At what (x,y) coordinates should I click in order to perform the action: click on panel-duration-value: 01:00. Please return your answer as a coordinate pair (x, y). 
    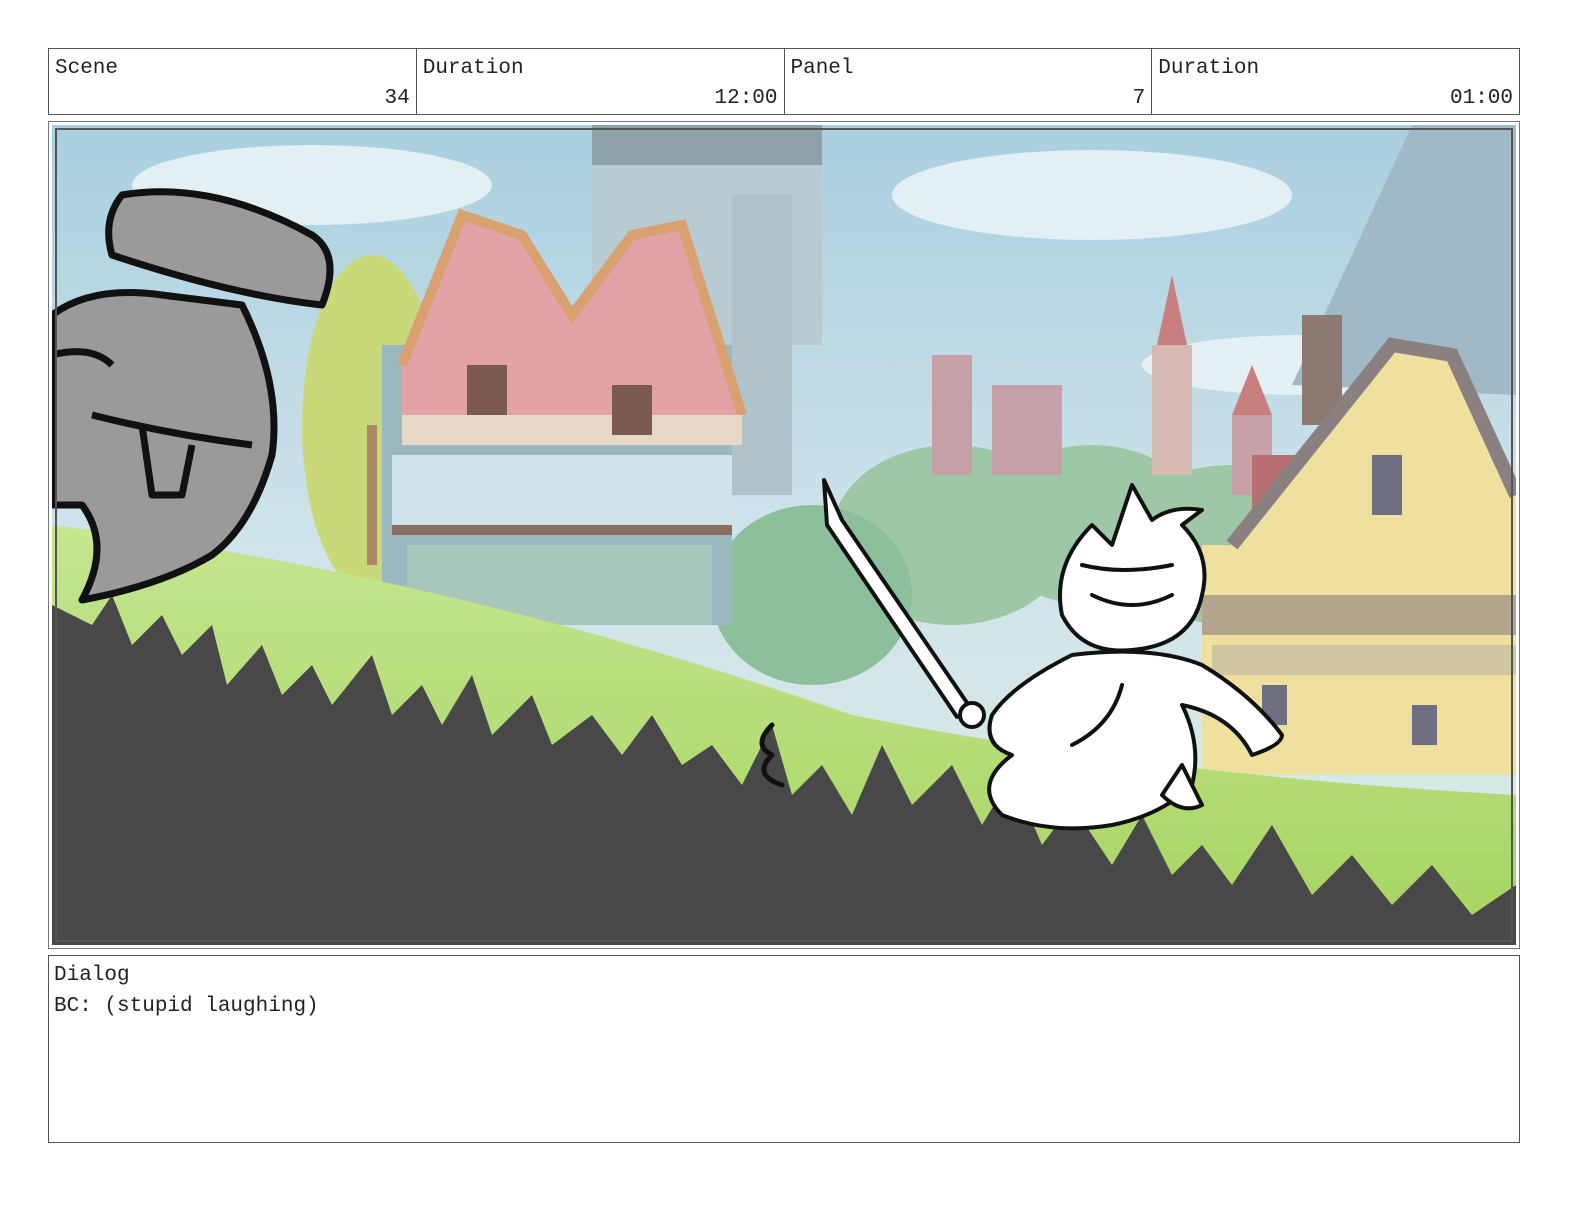
    Looking at the image, I should click on (1481, 98).